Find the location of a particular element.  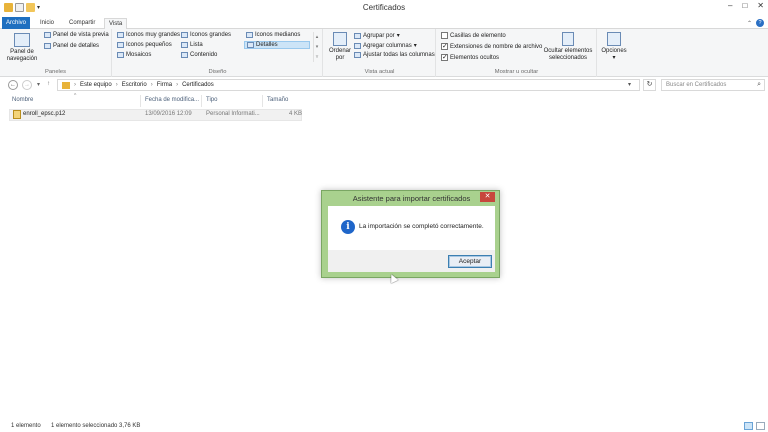

layout-list: Lista is located at coordinates (192, 45).